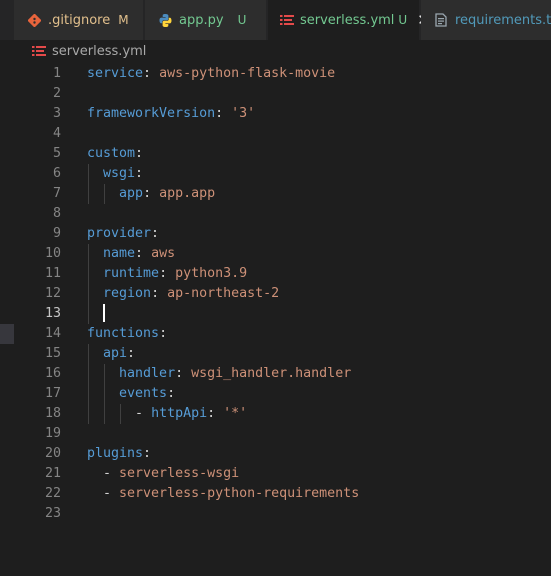 The width and height of the screenshot is (551, 576). I want to click on code-text: frameworkVersion: '3', so click(171, 114).